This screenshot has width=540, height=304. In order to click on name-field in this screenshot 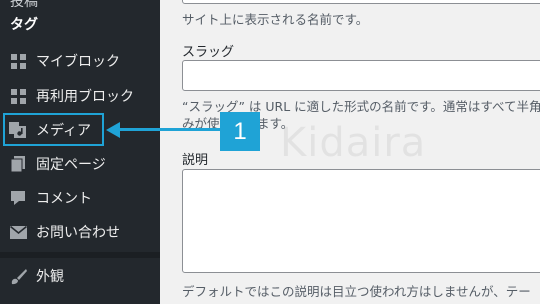, I will do `click(361, 2)`.